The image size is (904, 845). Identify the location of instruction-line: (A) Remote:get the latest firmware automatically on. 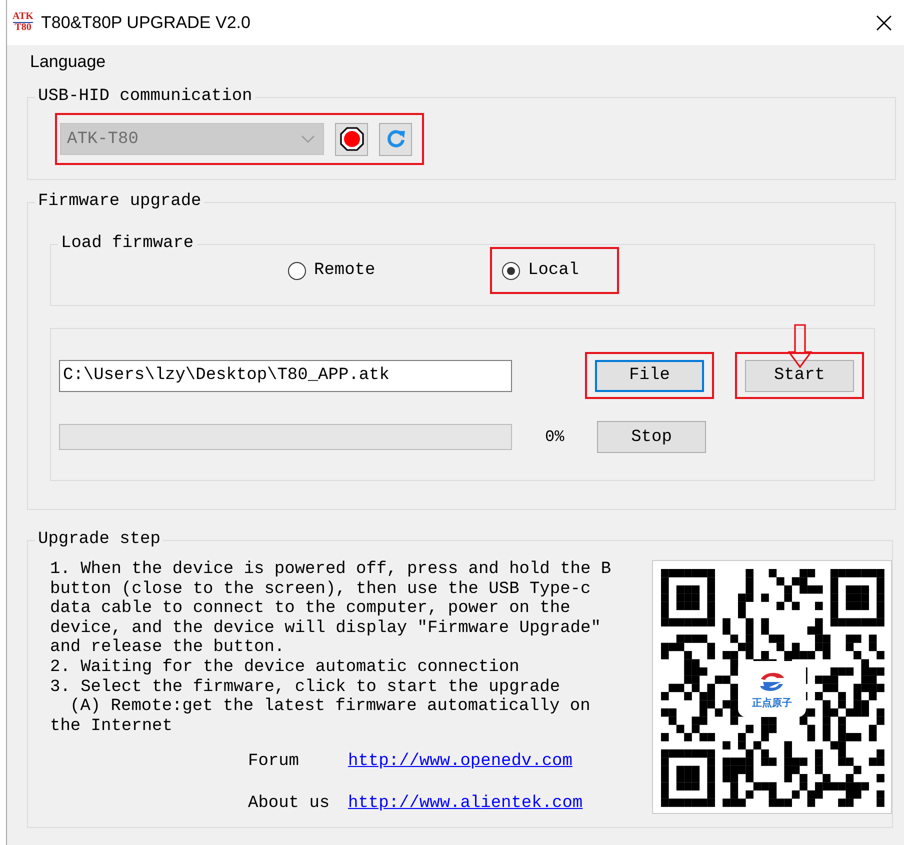
(330, 707).